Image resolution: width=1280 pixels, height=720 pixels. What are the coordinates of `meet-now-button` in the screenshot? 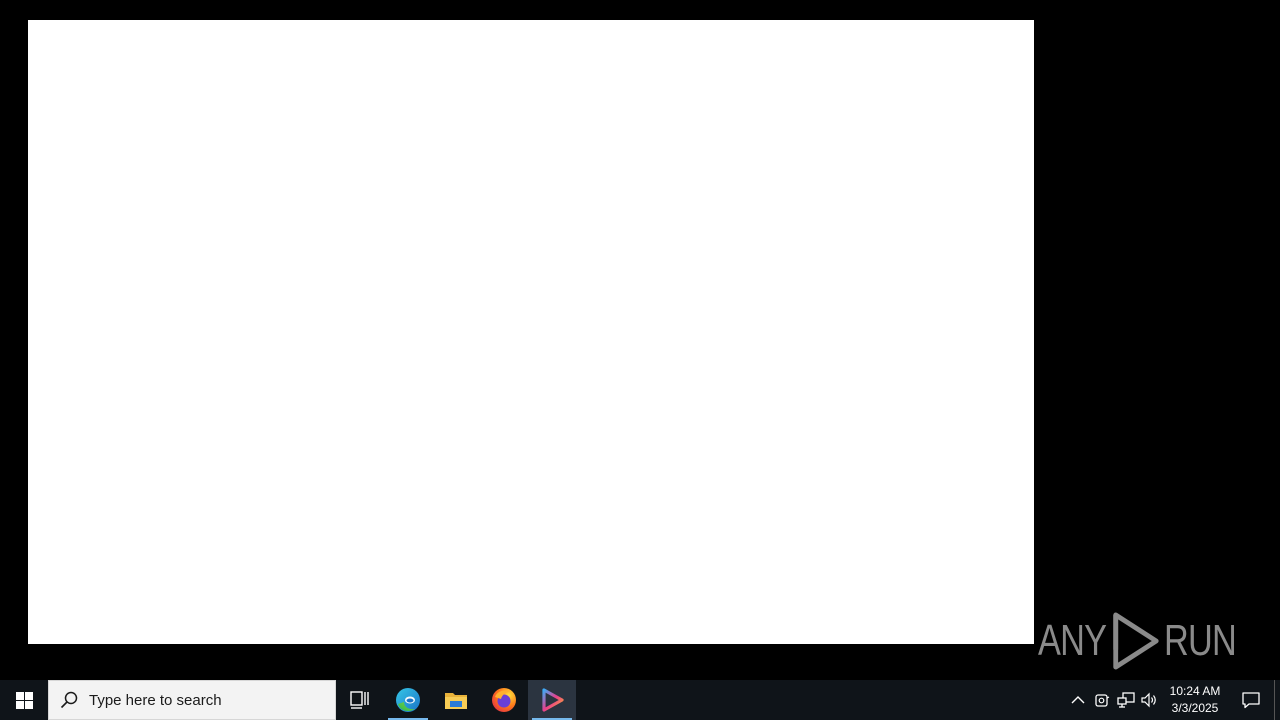 It's located at (1102, 700).